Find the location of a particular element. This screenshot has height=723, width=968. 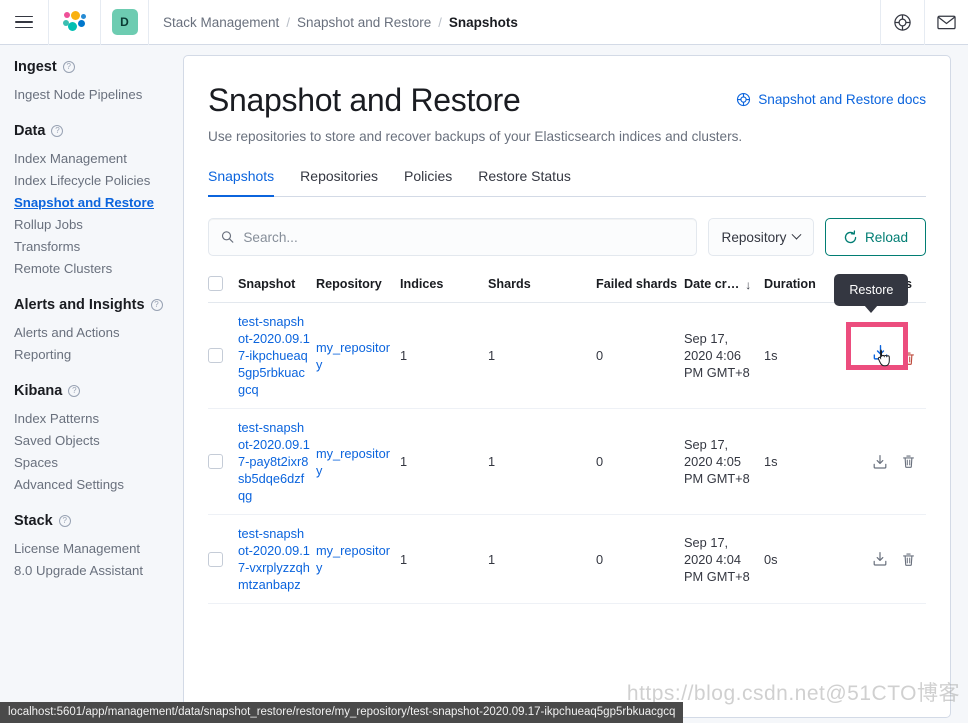

refresh-icon is located at coordinates (850, 236).